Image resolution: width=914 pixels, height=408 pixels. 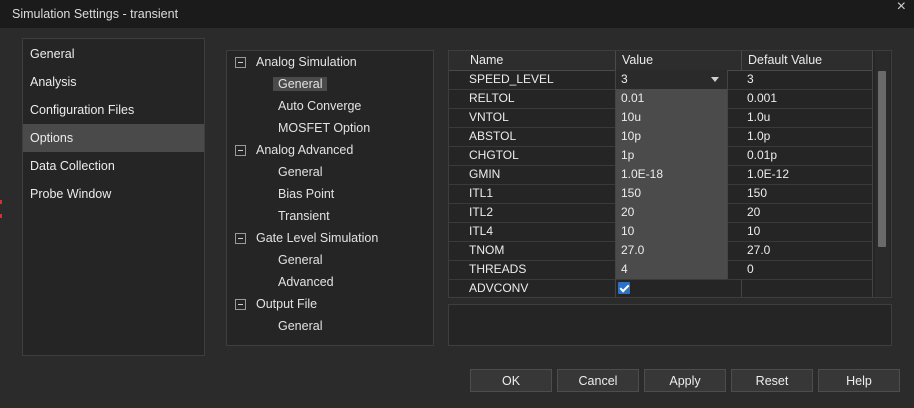 I want to click on default-value: 1.0E-12, so click(x=807, y=174).